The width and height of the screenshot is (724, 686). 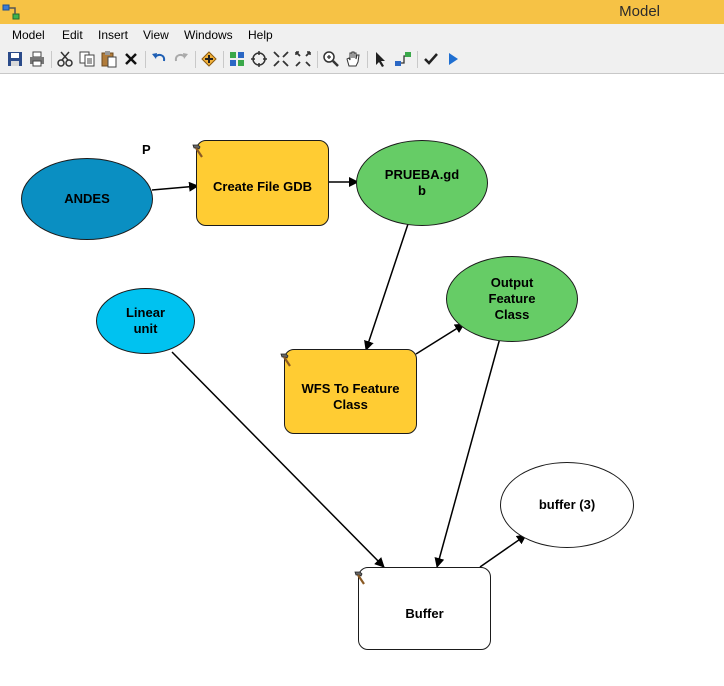 I want to click on buffer-tool-node: Buffer, so click(x=422, y=608).